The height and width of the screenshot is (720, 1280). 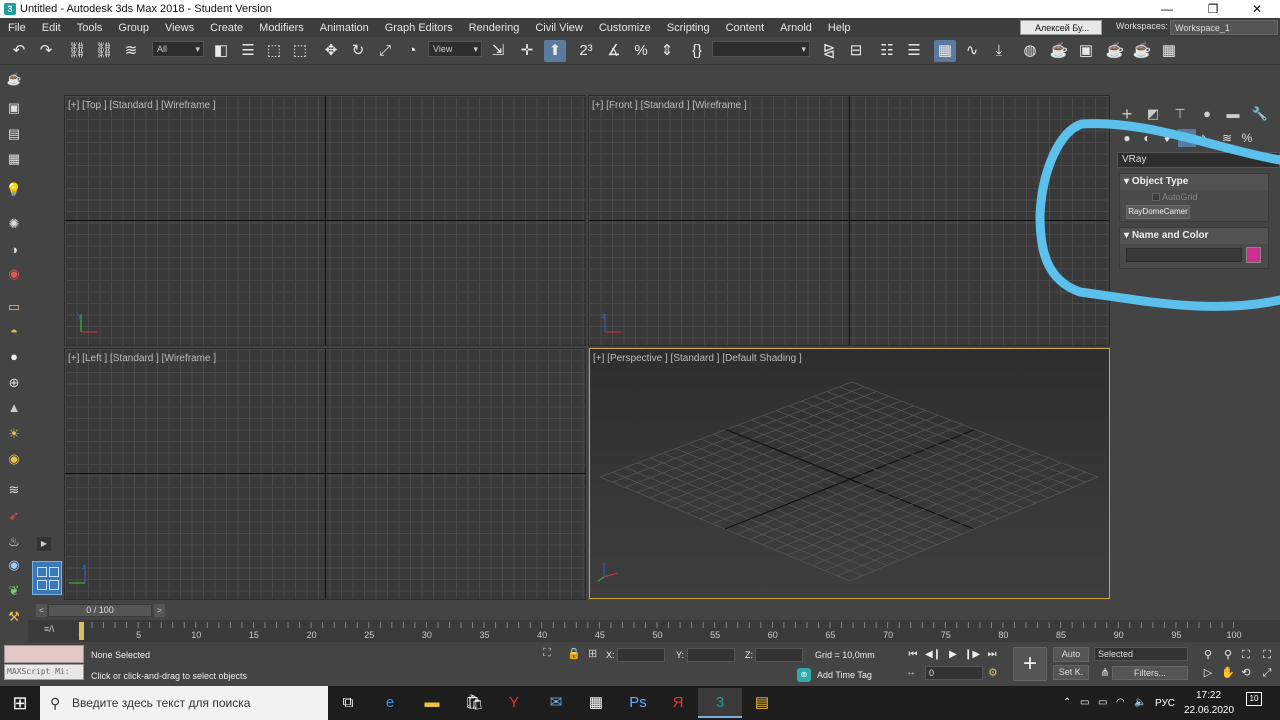 I want to click on pivot-center-icon: ⇲, so click(x=498, y=51).